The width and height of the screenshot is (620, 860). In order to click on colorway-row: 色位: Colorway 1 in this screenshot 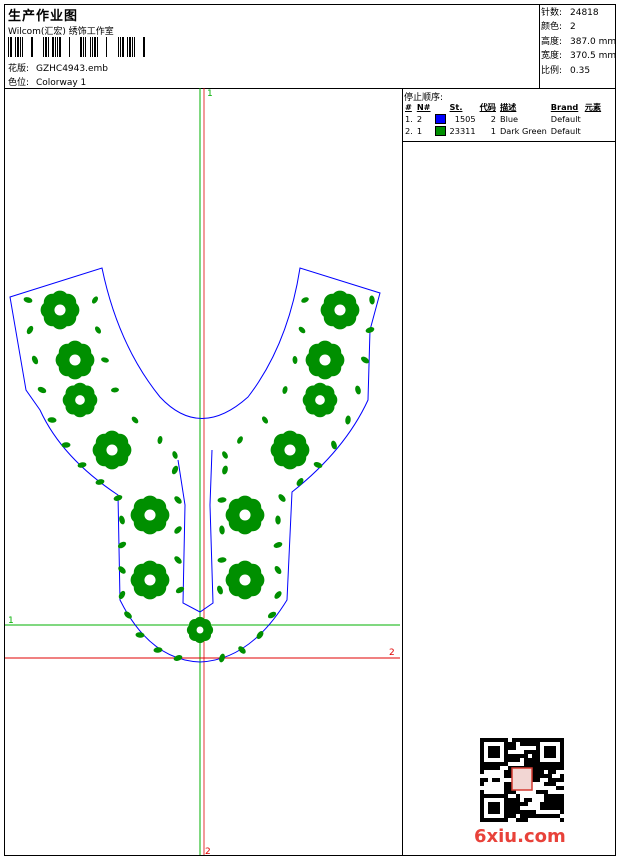, I will do `click(47, 81)`.